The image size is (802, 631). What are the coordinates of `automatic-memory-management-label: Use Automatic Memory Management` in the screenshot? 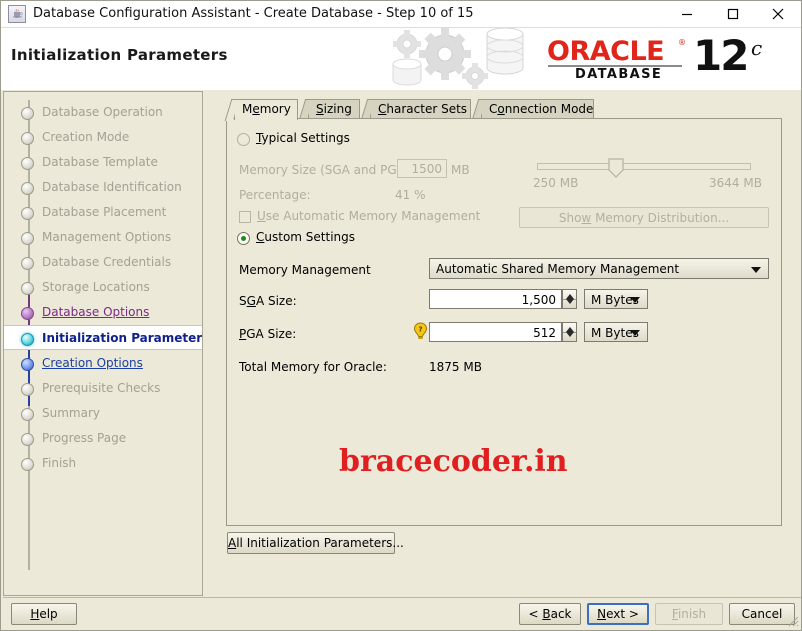 It's located at (369, 216).